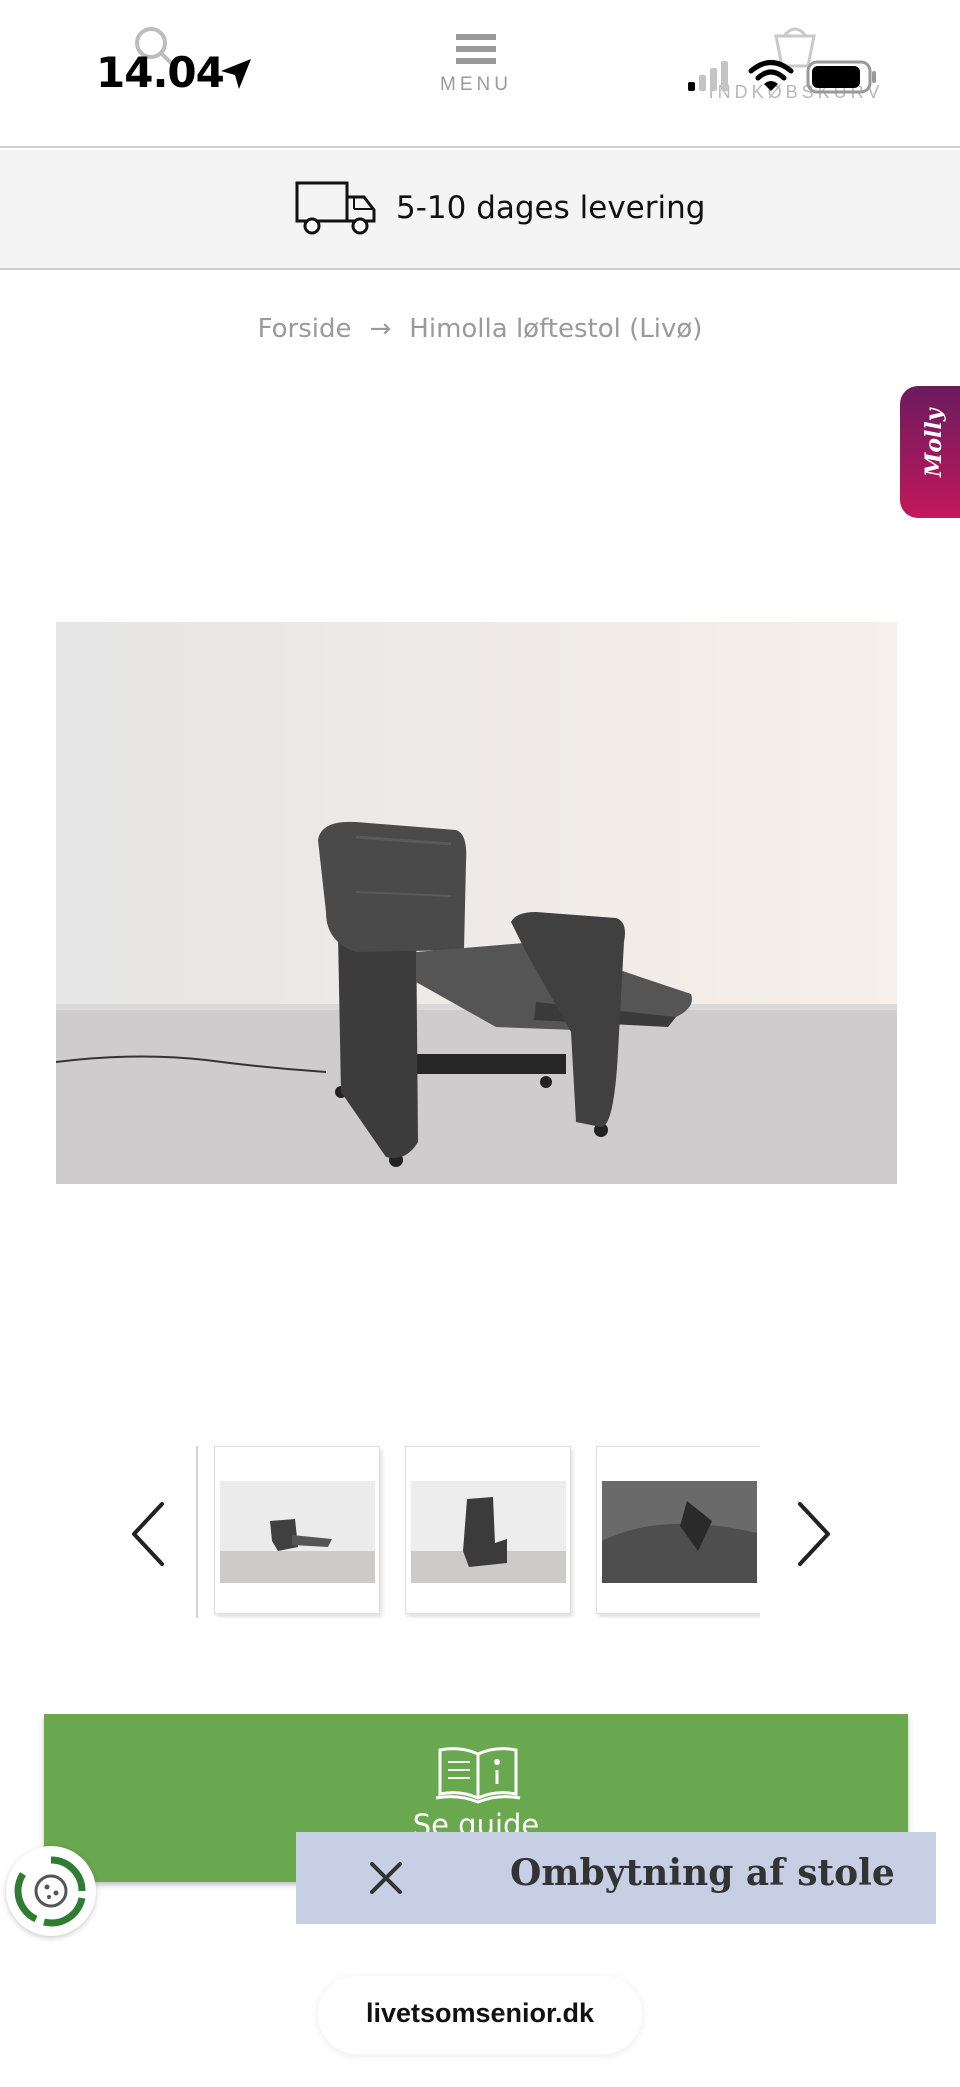 Image resolution: width=960 pixels, height=2087 pixels. I want to click on molly-chat-tab: Molly, so click(930, 452).